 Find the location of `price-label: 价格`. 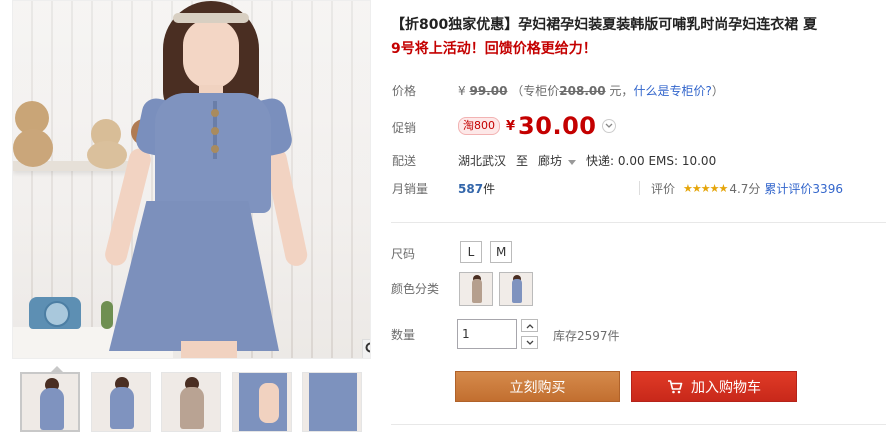

price-label: 价格 is located at coordinates (404, 91).